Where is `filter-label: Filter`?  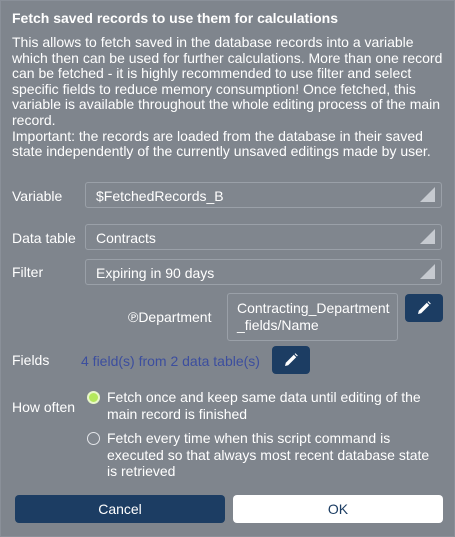 filter-label: Filter is located at coordinates (28, 272).